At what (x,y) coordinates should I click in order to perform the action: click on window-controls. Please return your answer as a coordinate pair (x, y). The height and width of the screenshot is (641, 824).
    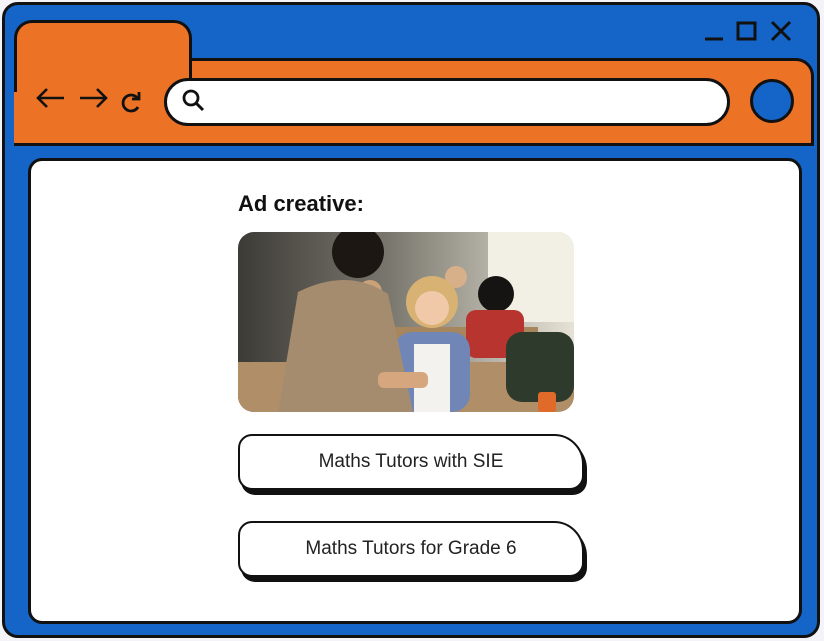
    Looking at the image, I should click on (748, 32).